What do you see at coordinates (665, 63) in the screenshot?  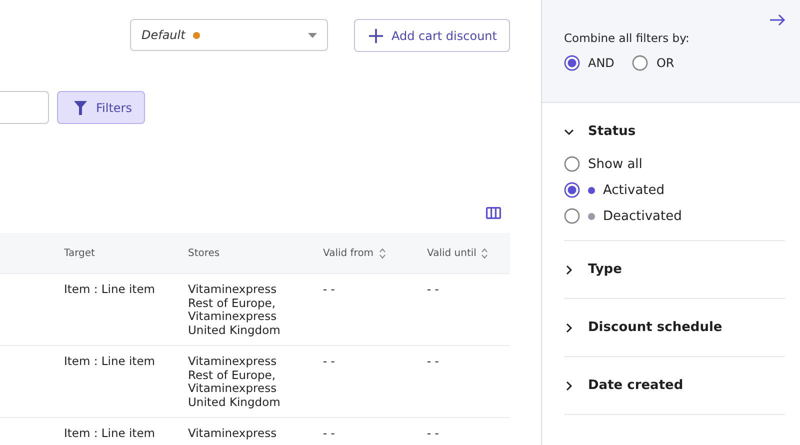 I see `radio-label: OR` at bounding box center [665, 63].